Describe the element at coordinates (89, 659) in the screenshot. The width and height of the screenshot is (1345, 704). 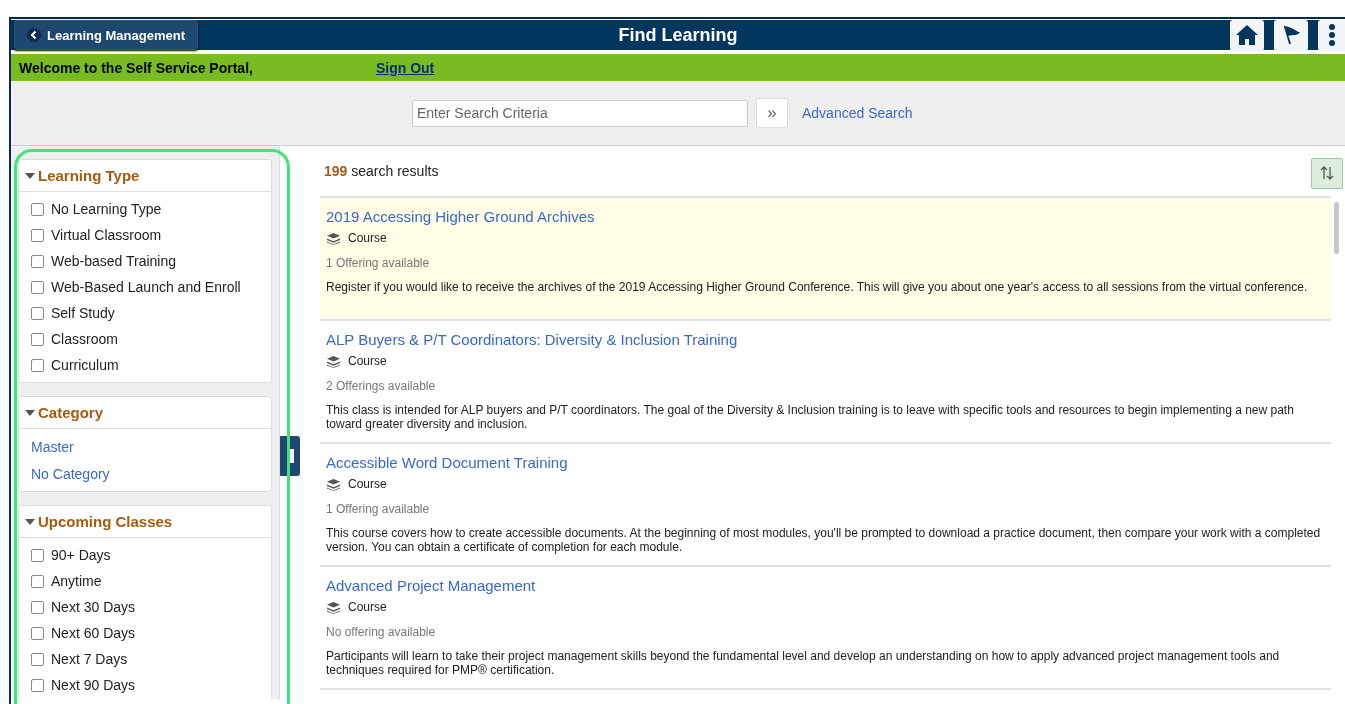
I see `checkbox-label: Next 7 Days` at that location.